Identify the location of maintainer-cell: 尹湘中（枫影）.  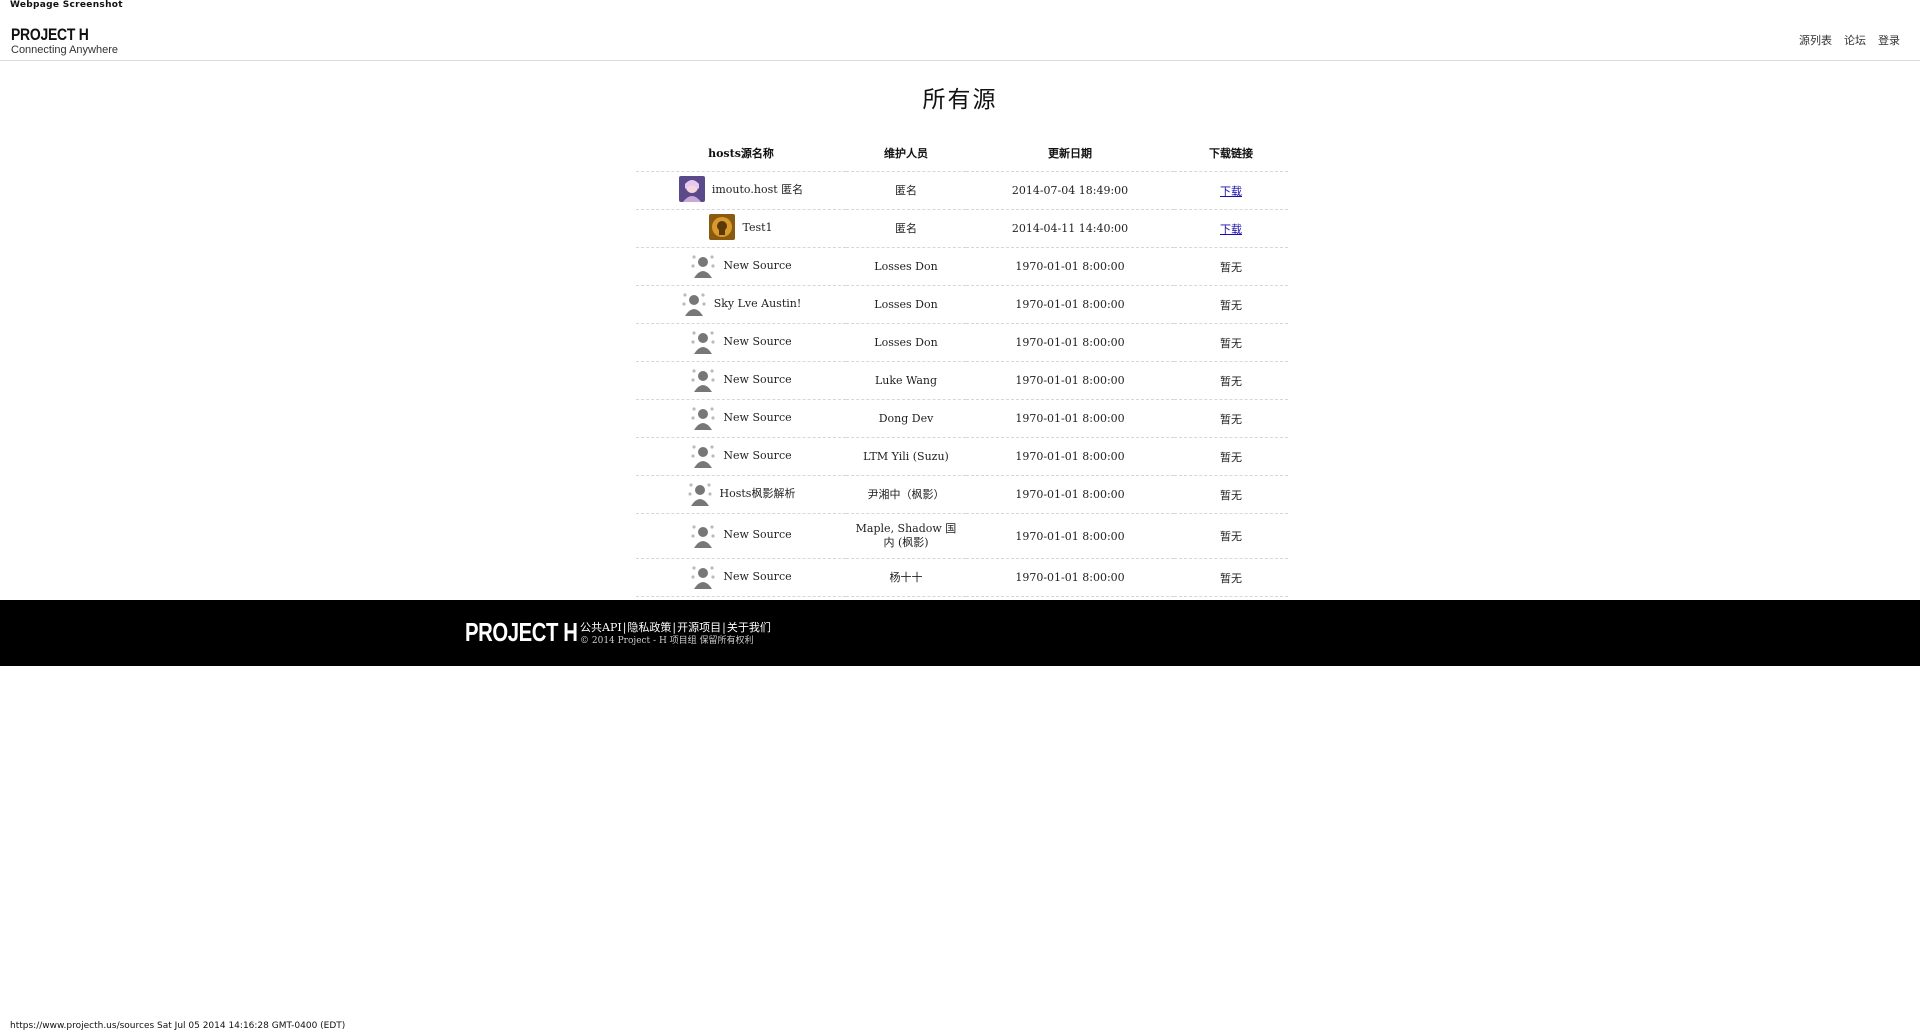
(906, 494).